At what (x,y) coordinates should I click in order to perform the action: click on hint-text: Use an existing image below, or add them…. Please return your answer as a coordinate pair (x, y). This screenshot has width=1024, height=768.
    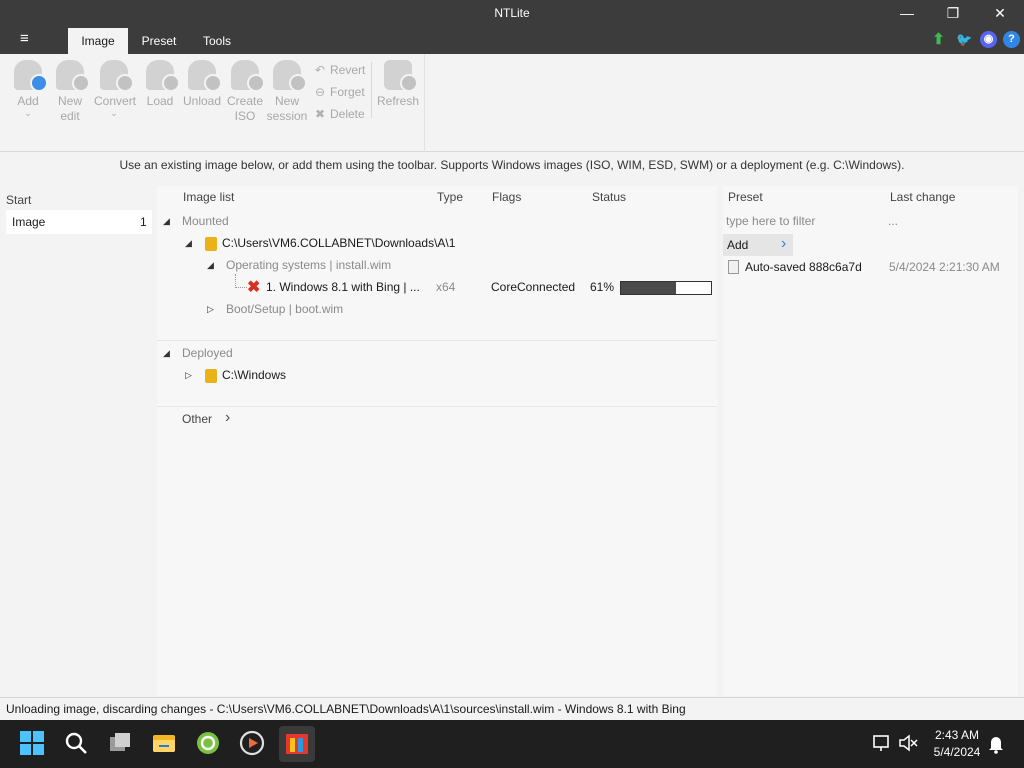
    Looking at the image, I should click on (512, 165).